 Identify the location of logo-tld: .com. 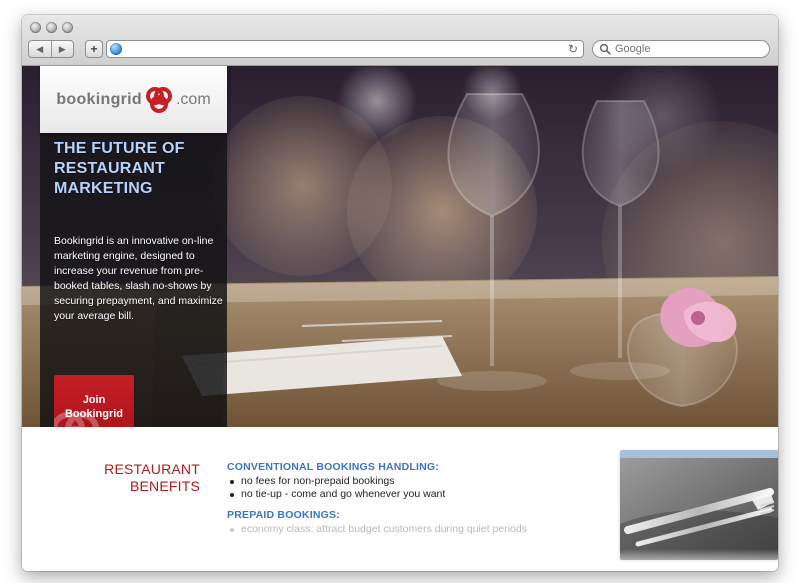
(193, 99).